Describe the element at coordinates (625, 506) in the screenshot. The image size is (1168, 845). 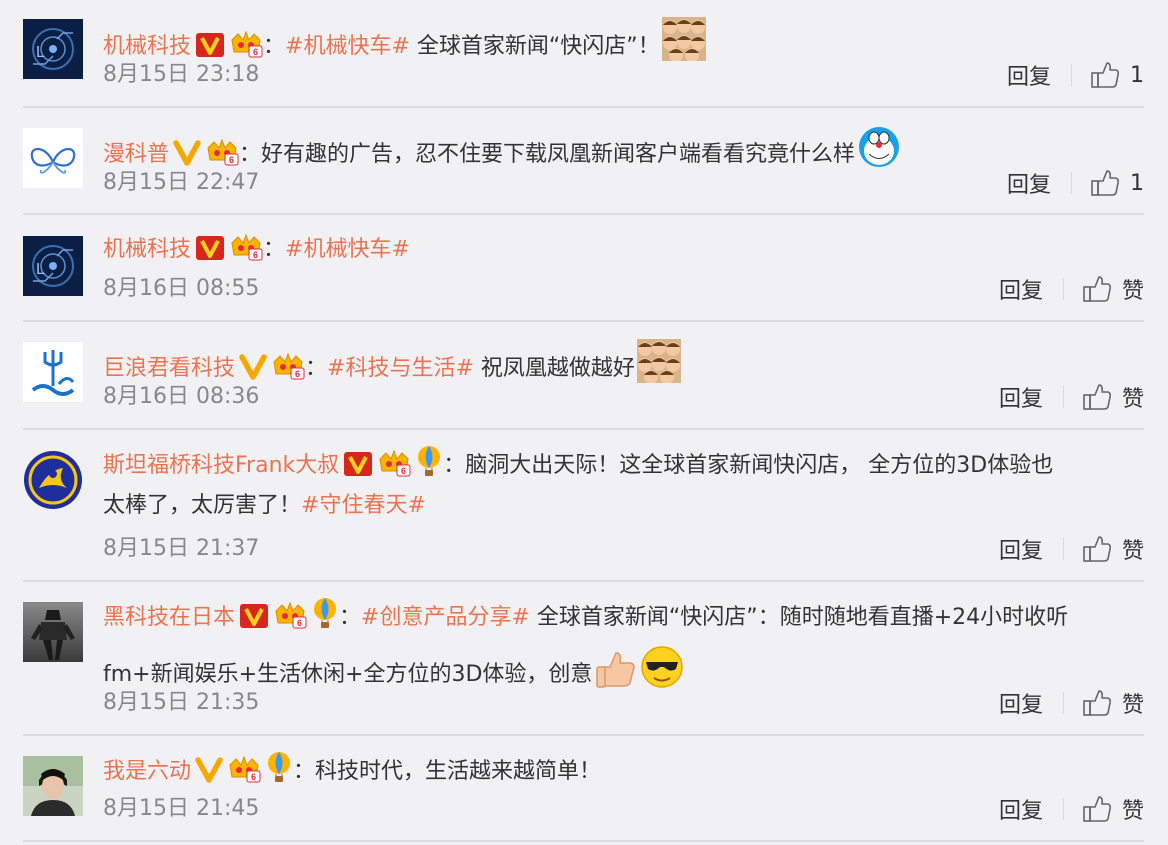
I see `comment-body-line: 太棒了，太厉害了！#守住春天#` at that location.